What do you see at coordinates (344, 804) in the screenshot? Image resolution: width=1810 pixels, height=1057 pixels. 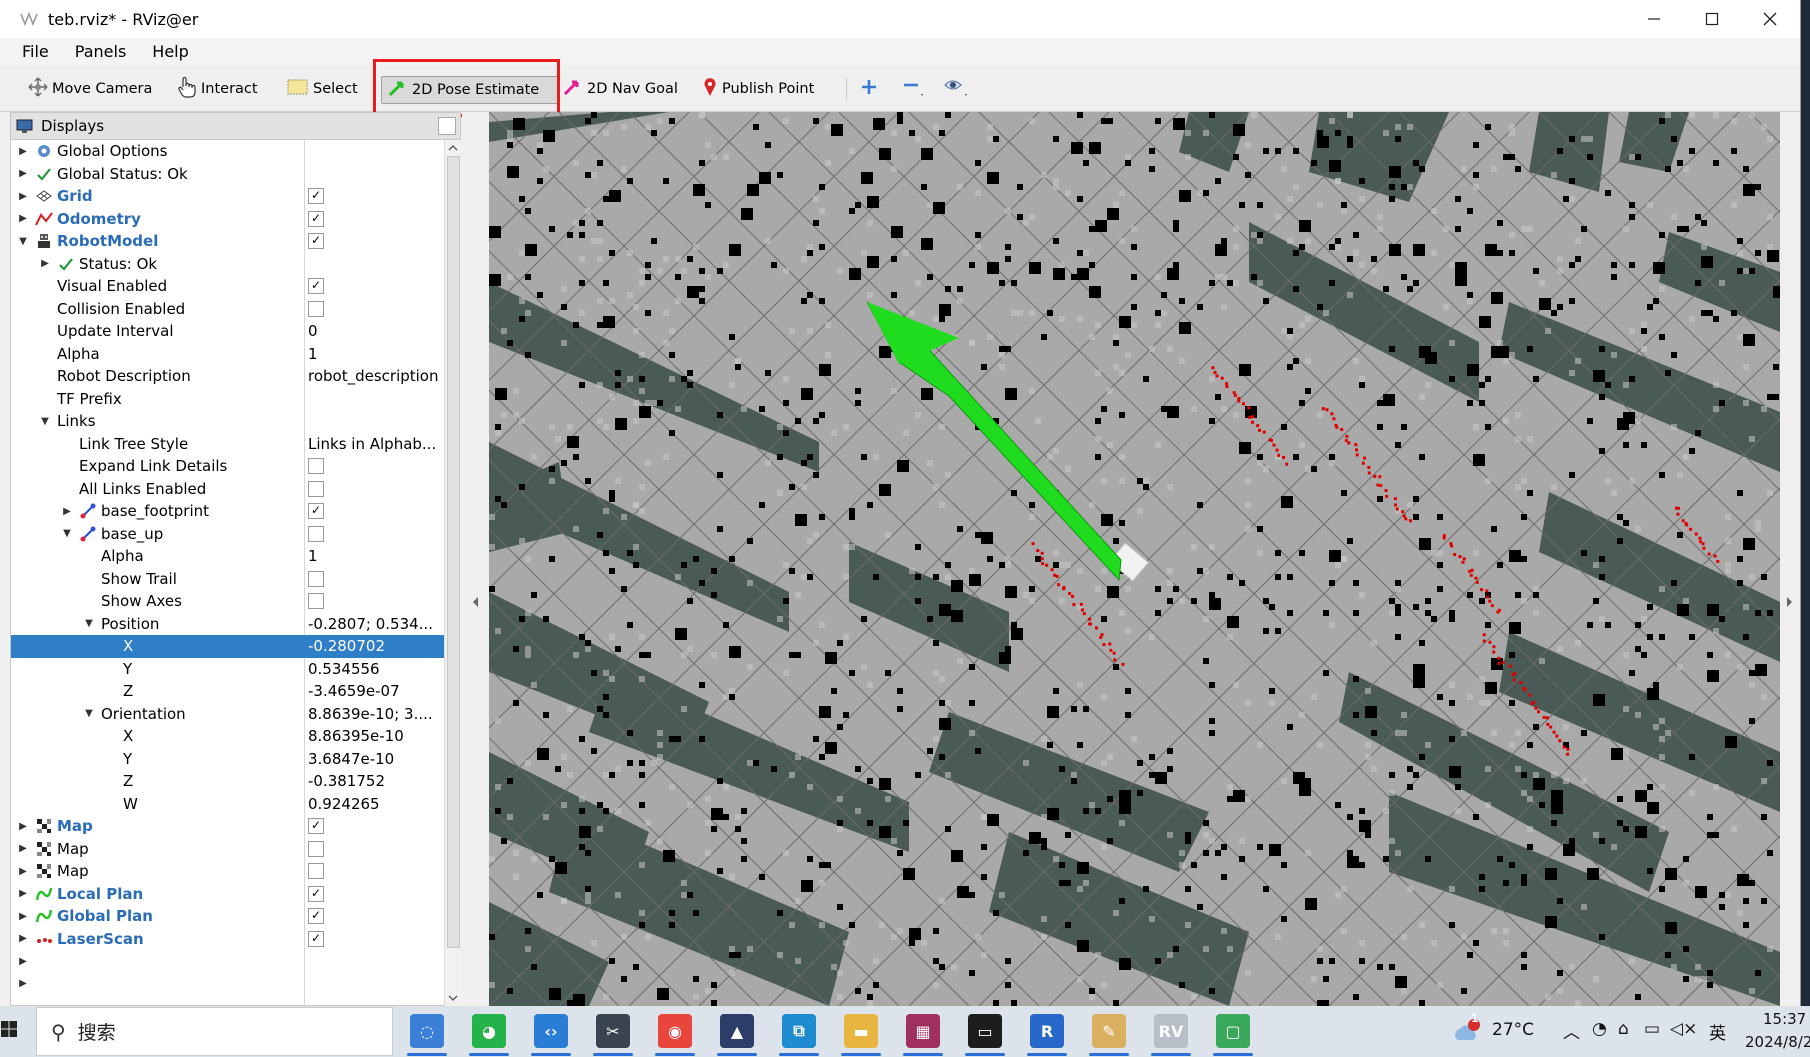 I see `display-row-value: 0.924265` at bounding box center [344, 804].